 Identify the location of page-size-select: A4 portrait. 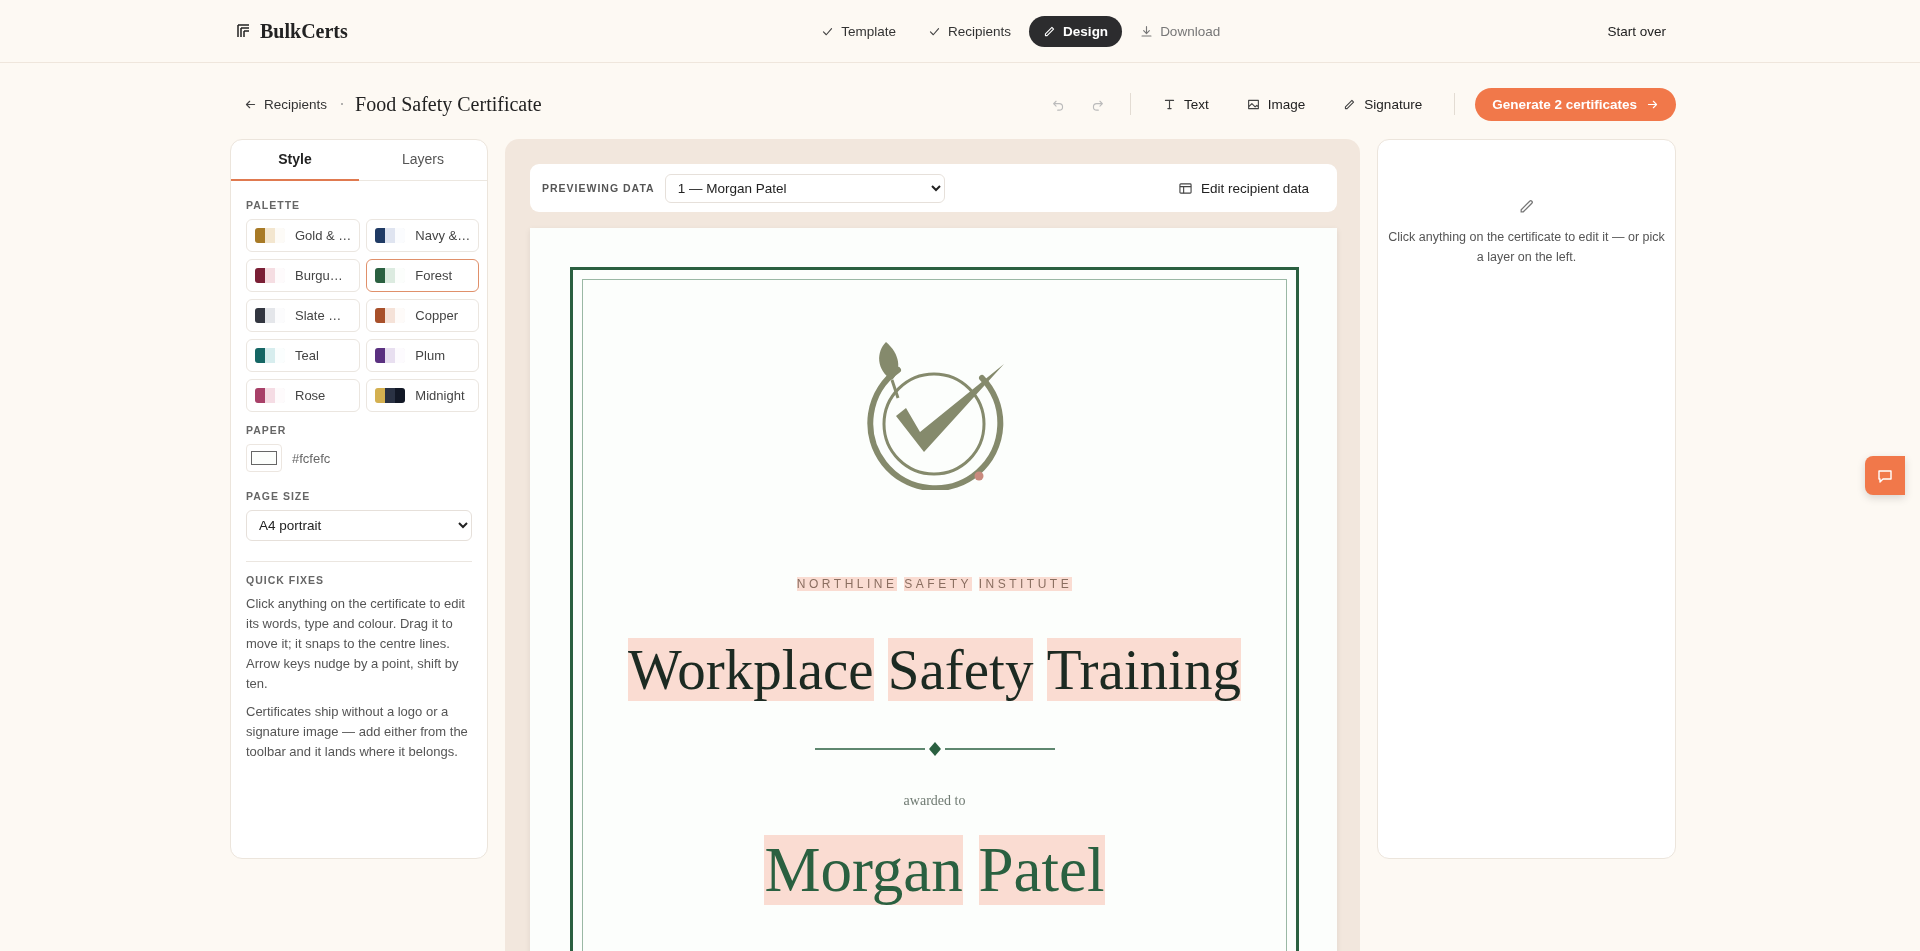
(359, 525).